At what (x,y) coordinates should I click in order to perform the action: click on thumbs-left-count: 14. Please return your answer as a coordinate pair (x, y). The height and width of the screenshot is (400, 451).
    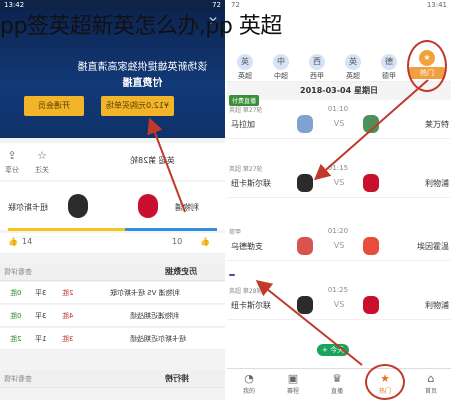
    Looking at the image, I should click on (27, 241).